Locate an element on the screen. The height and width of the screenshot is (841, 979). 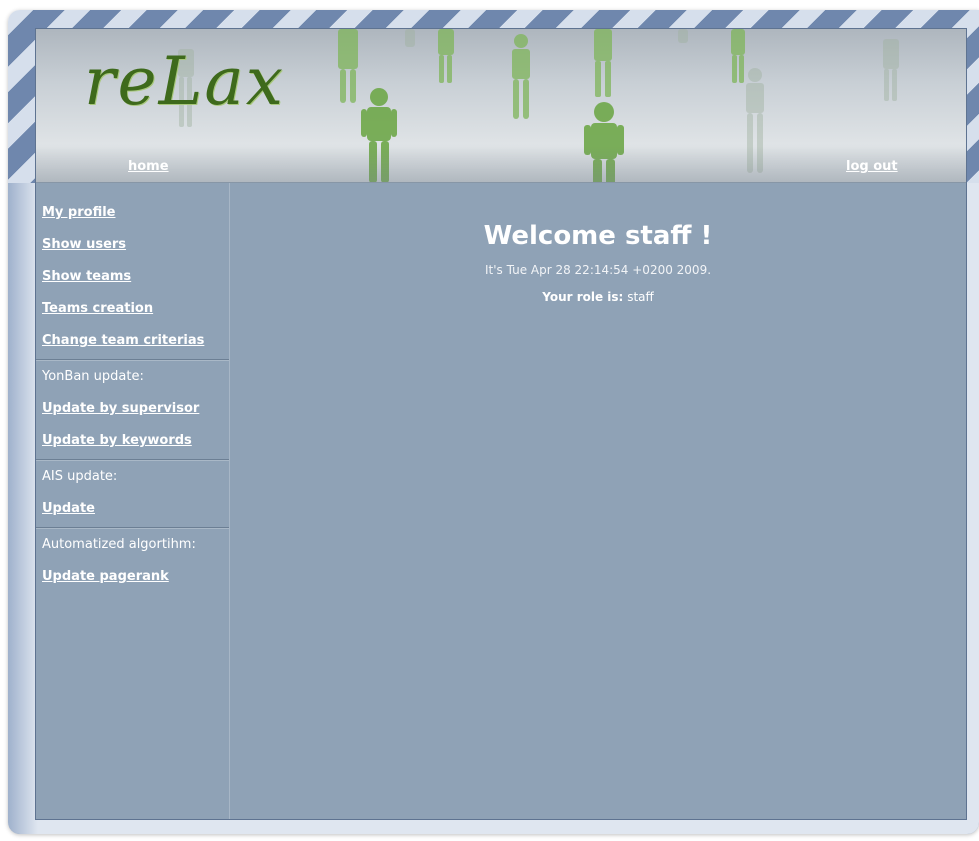
header-shade is located at coordinates (501, 164).